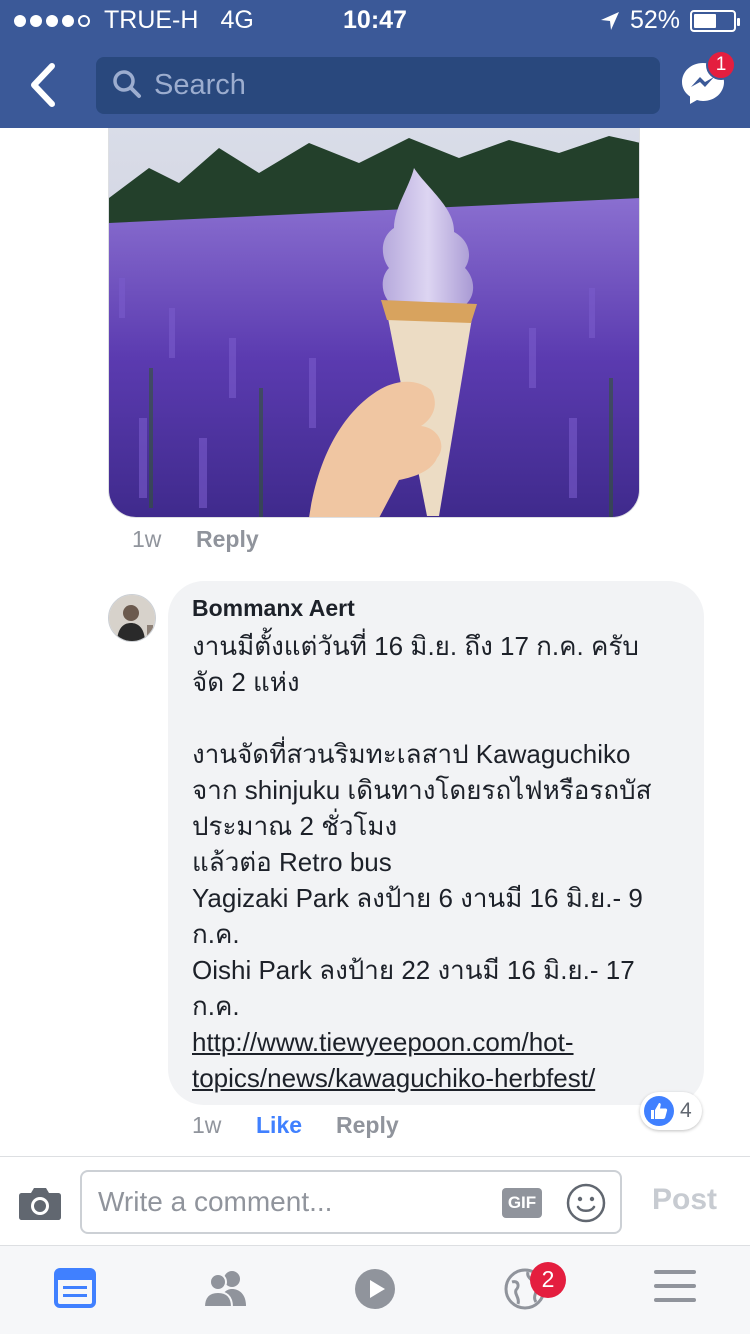 The height and width of the screenshot is (1334, 750). I want to click on battery-percent: 52%, so click(654, 20).